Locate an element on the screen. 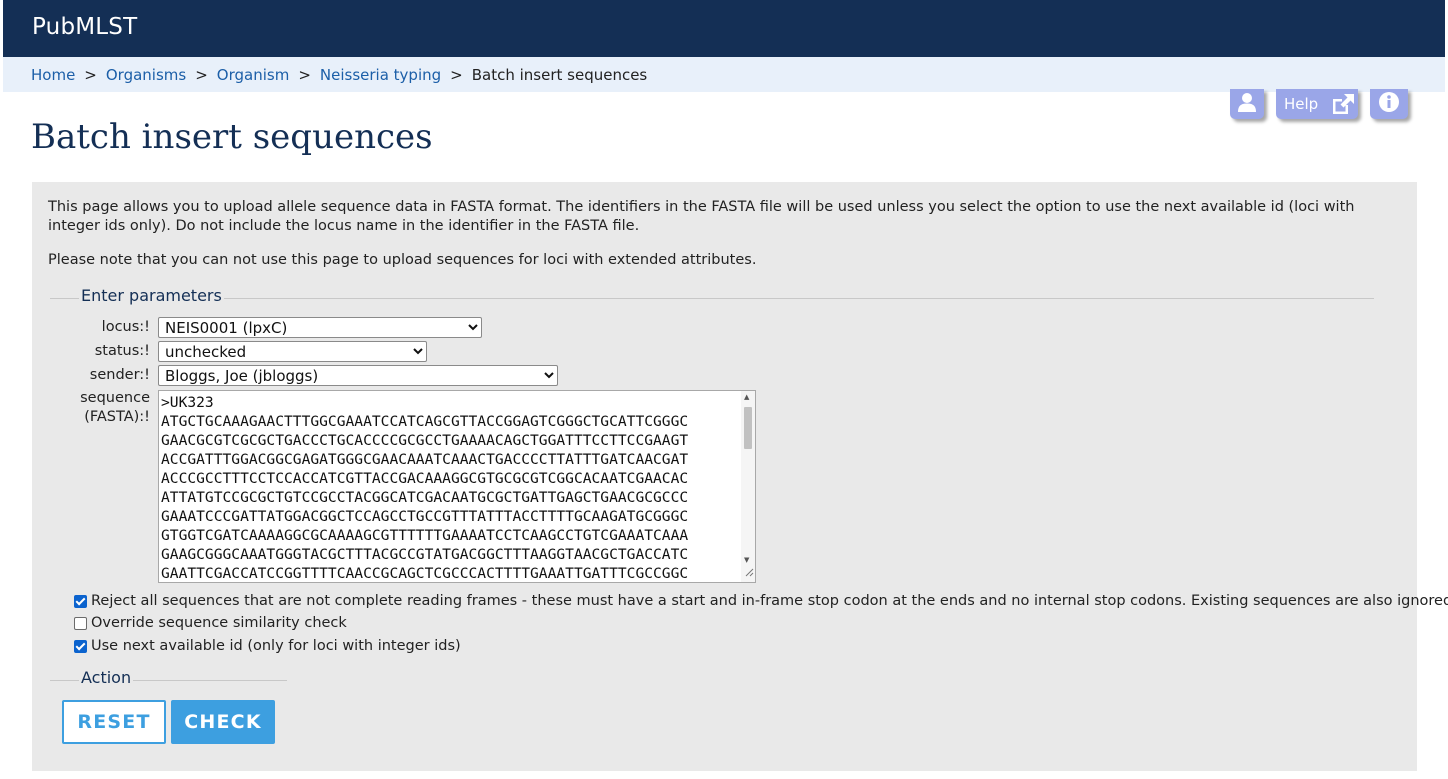 This screenshot has width=1448, height=779. status-select: unchecked is located at coordinates (292, 351).